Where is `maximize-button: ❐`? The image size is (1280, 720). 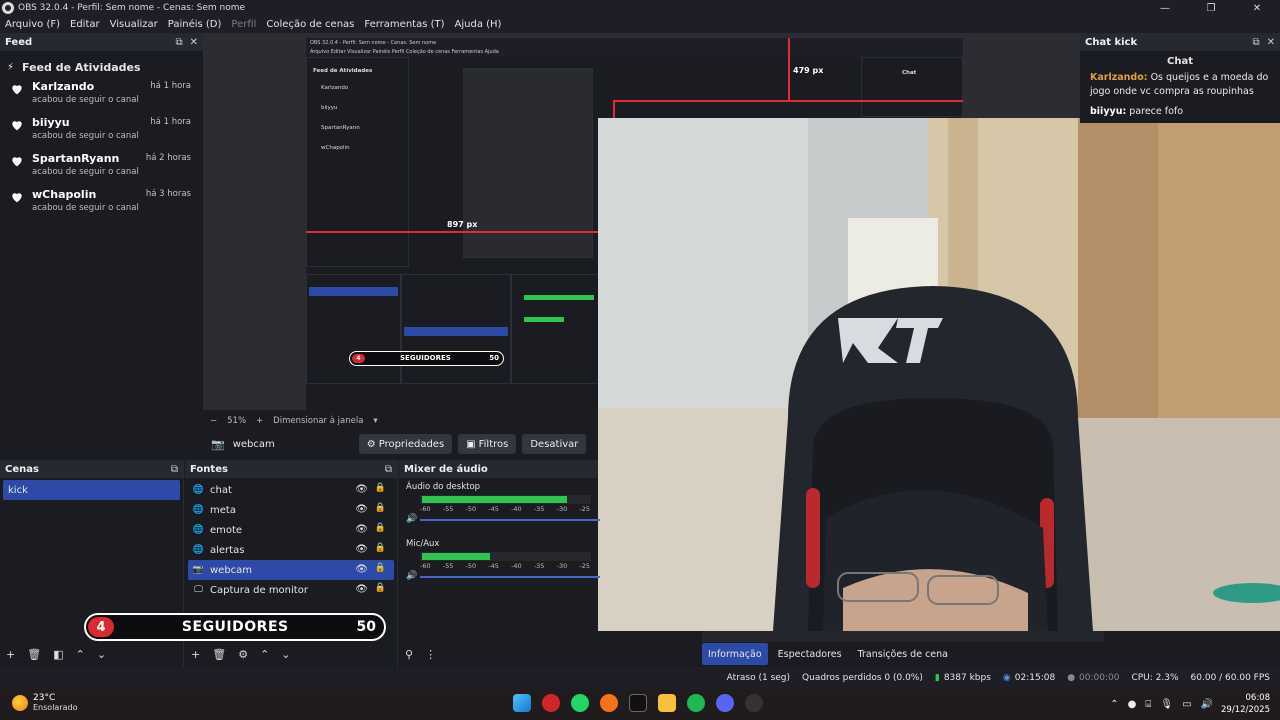 maximize-button: ❐ is located at coordinates (1211, 8).